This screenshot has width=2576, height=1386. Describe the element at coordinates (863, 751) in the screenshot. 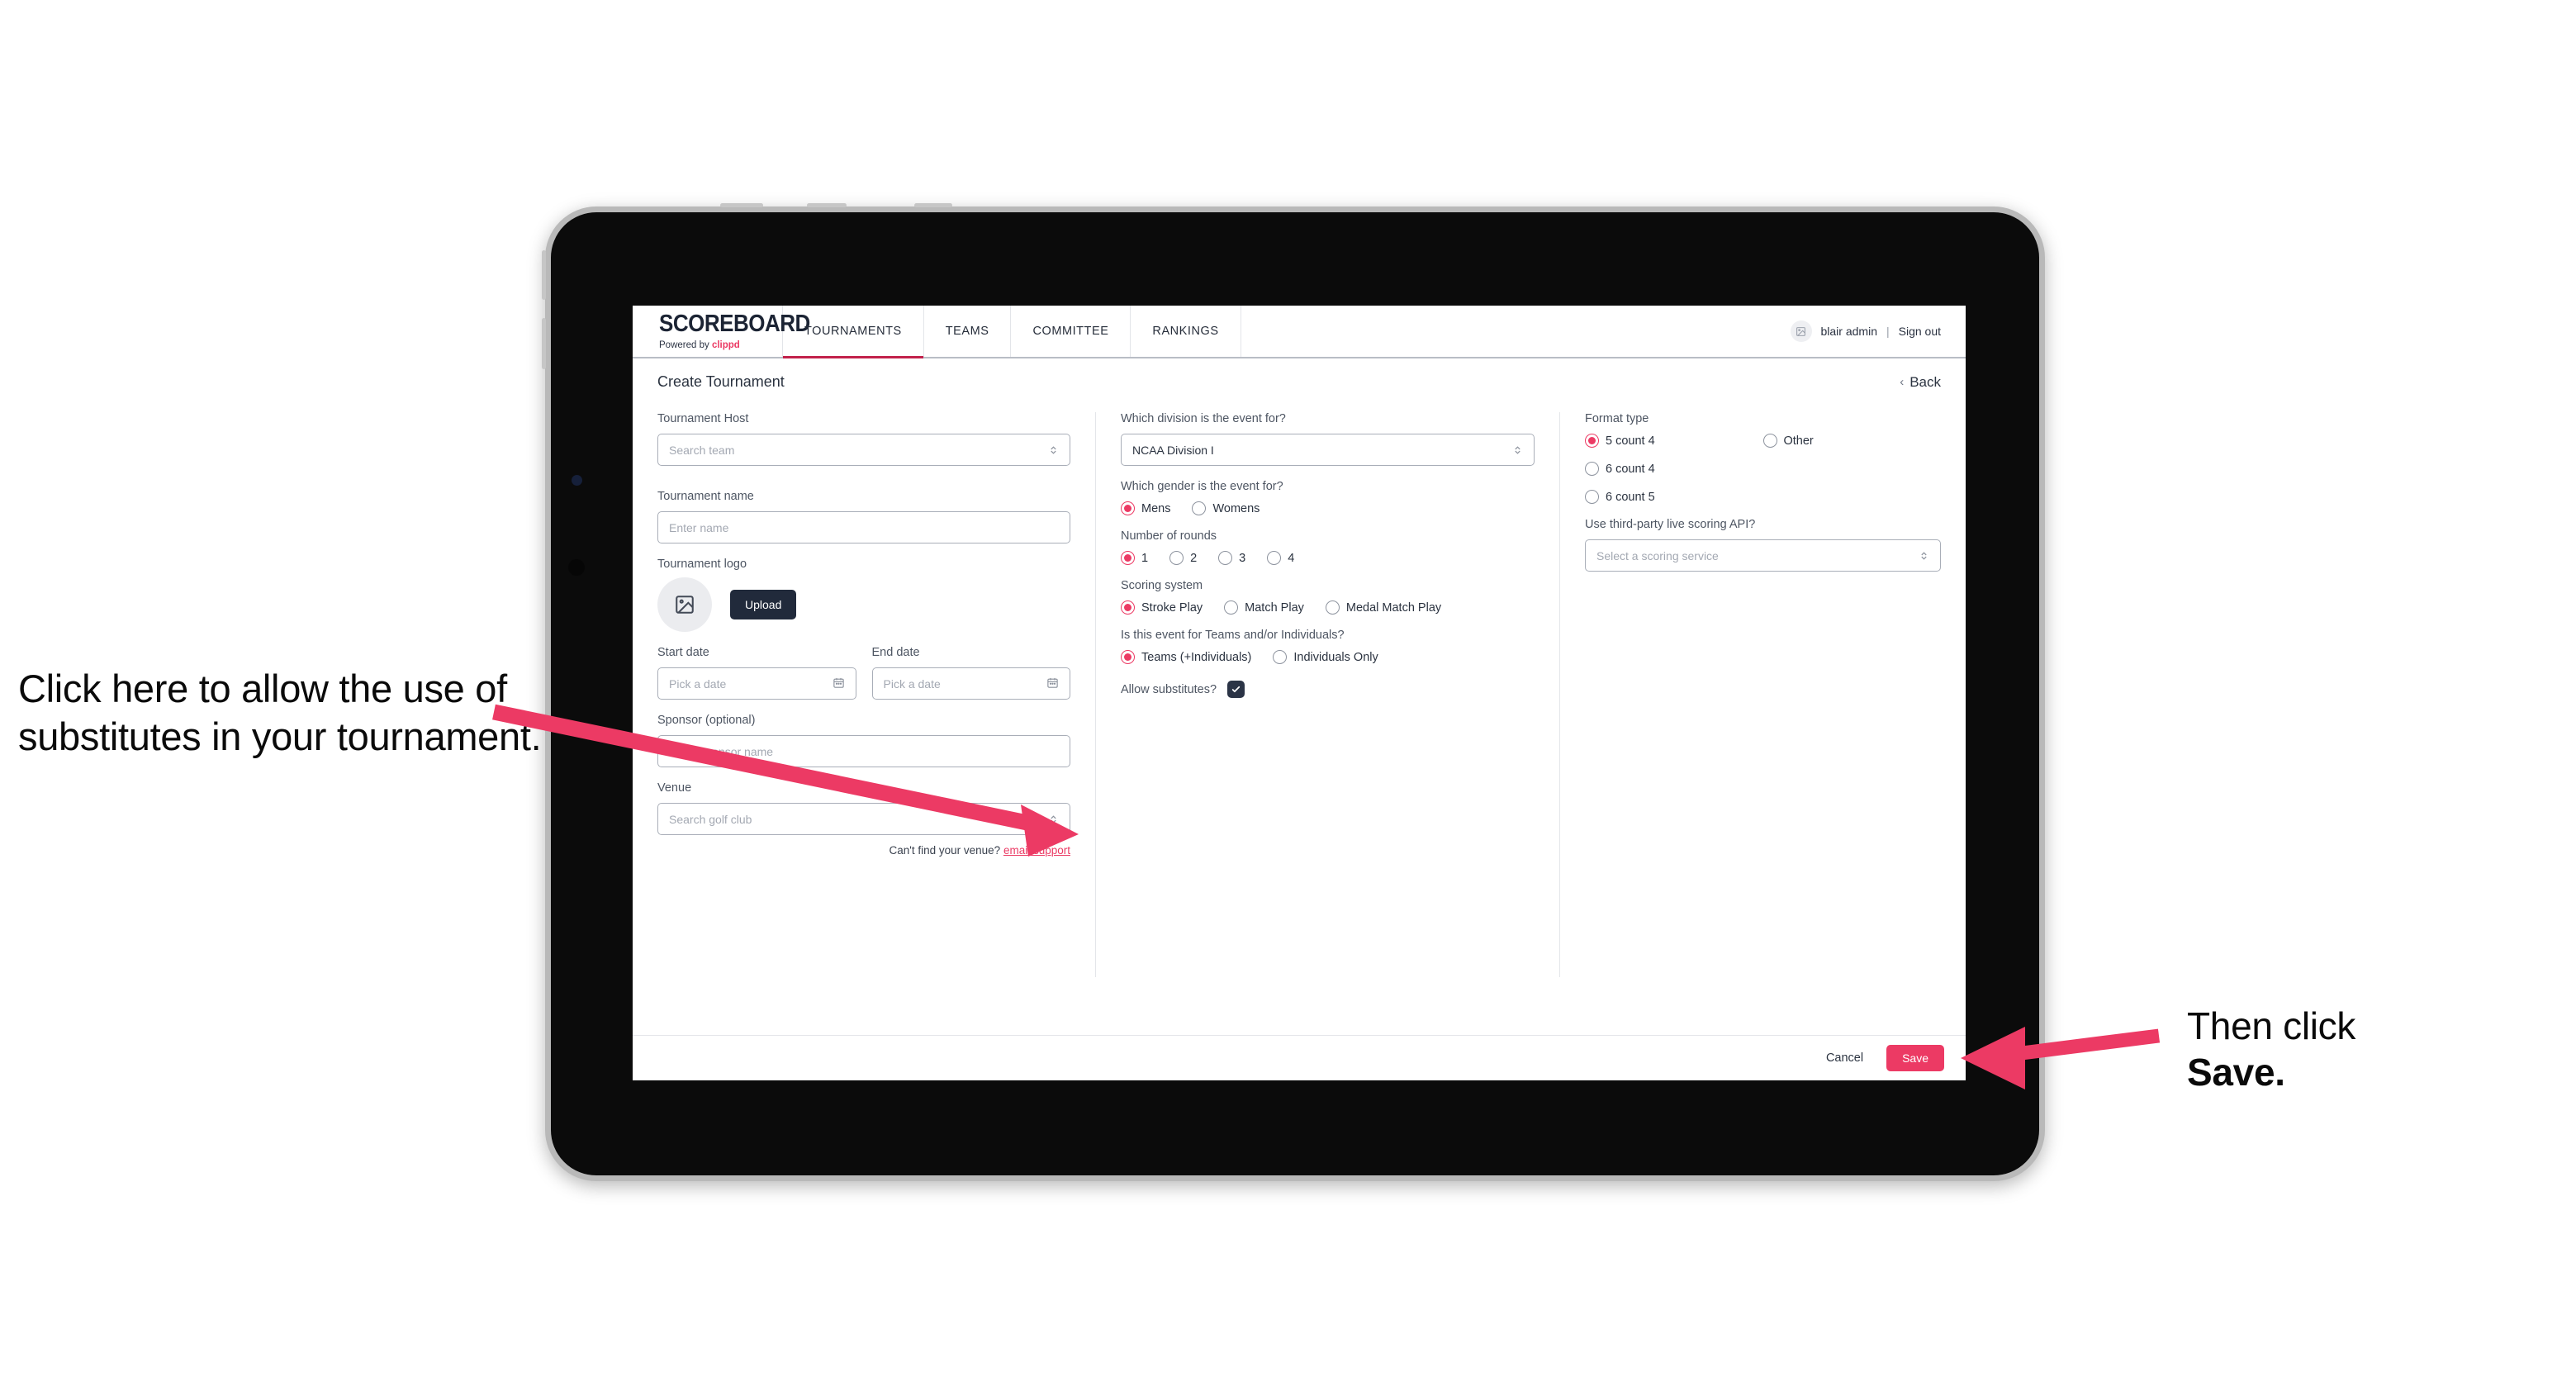

I see `sponsor-input: Enter sponsor name` at that location.